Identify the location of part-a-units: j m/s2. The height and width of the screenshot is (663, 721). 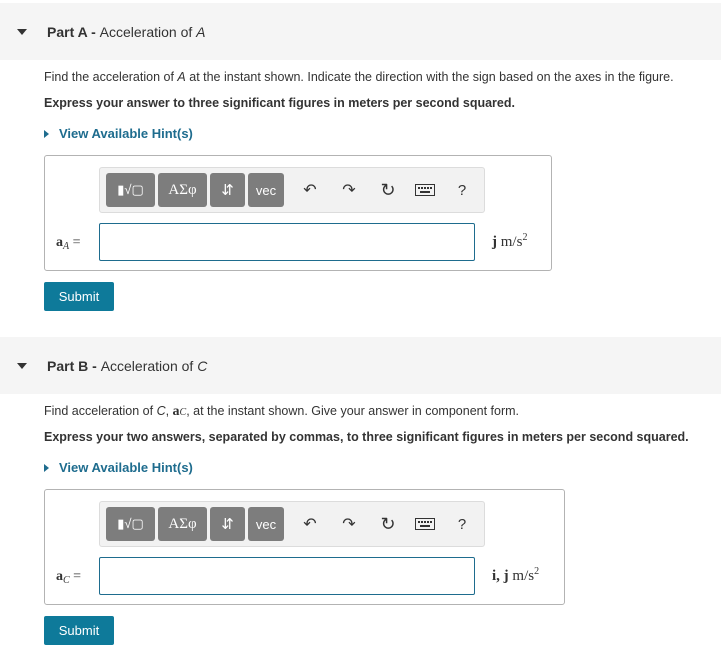
(510, 241).